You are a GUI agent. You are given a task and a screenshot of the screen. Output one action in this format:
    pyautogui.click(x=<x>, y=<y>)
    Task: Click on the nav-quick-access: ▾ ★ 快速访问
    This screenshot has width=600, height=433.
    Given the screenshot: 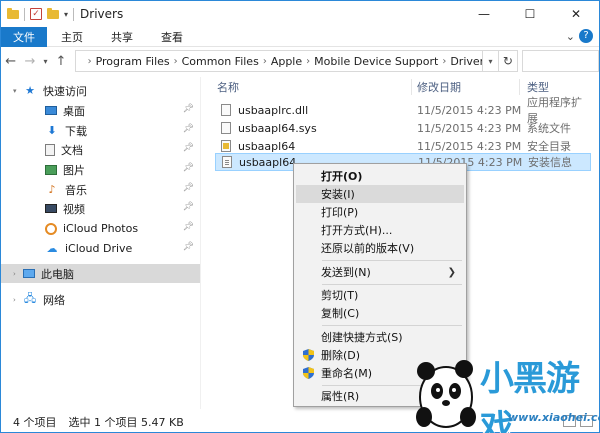 What is the action you would take?
    pyautogui.click(x=100, y=90)
    